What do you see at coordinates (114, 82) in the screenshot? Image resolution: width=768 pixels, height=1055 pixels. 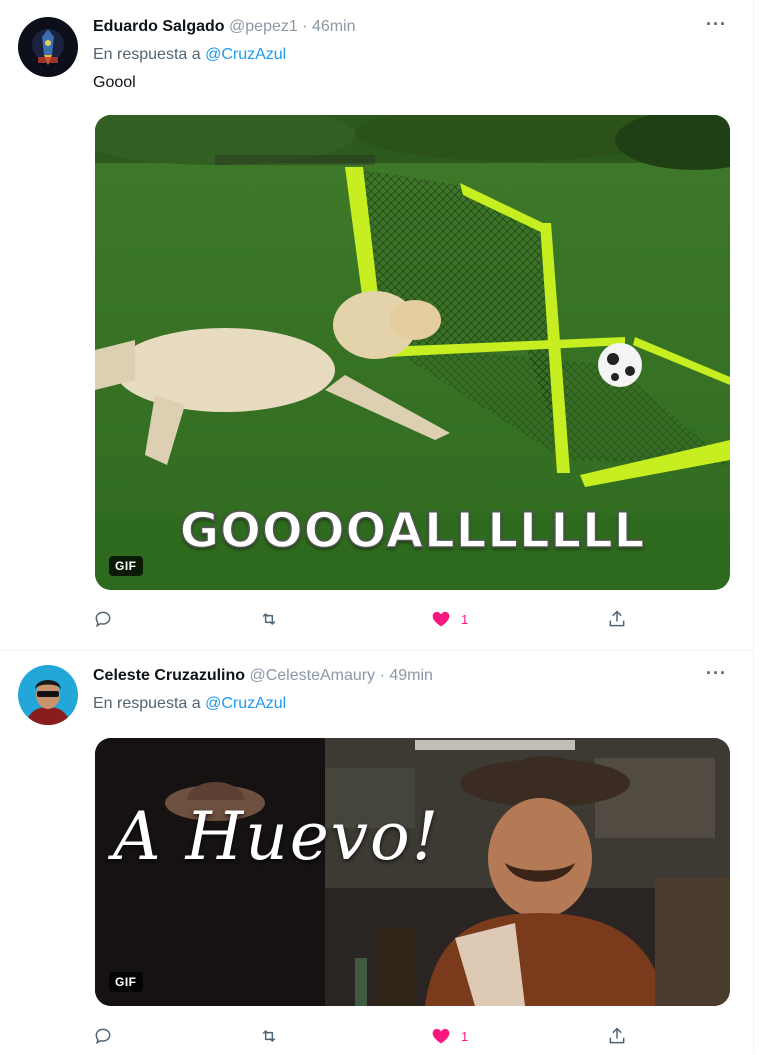 I see `tweet-text: Goool` at bounding box center [114, 82].